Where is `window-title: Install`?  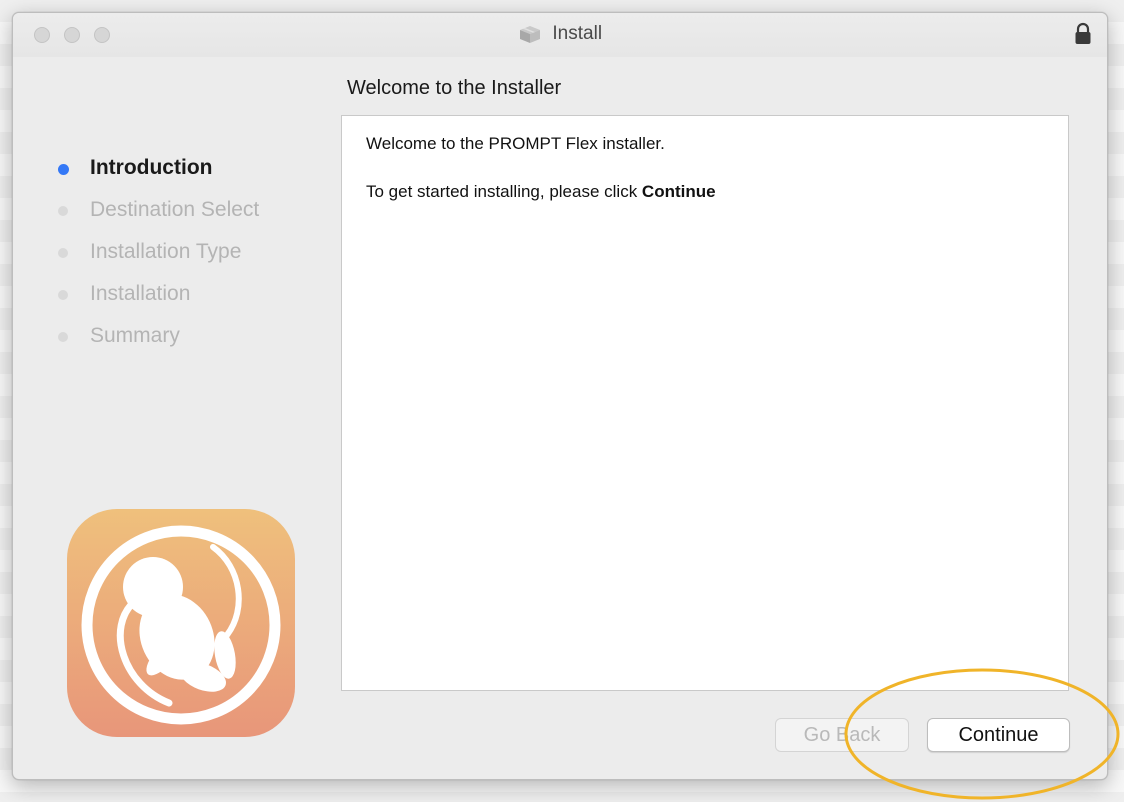
window-title: Install is located at coordinates (577, 33).